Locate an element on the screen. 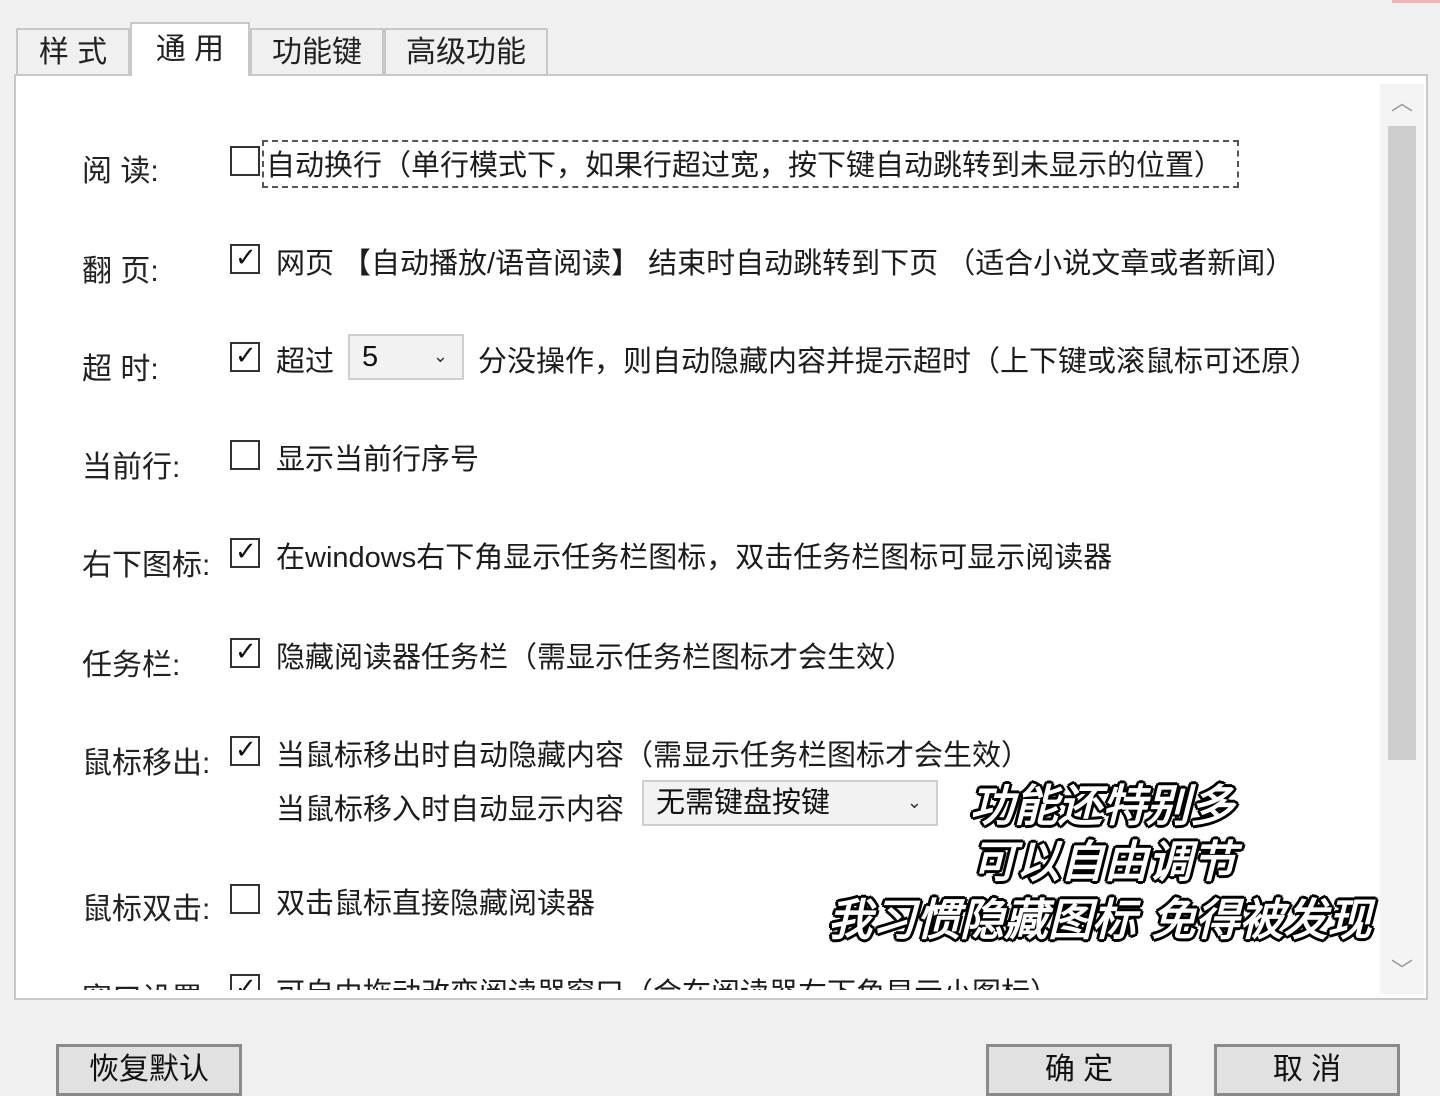 The image size is (1440, 1096). setting-row-current-line: 当前行: 显示当前行序号 is located at coordinates (696, 460).